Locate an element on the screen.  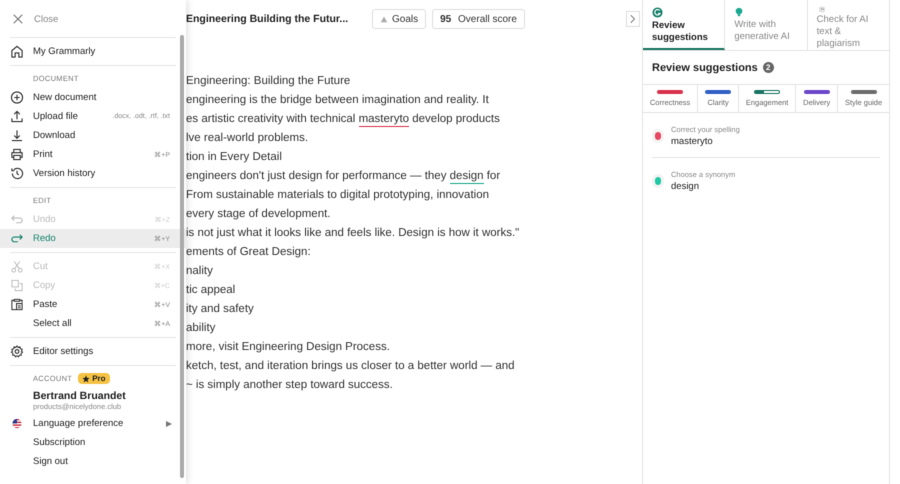
printer-icon is located at coordinates (17, 154).